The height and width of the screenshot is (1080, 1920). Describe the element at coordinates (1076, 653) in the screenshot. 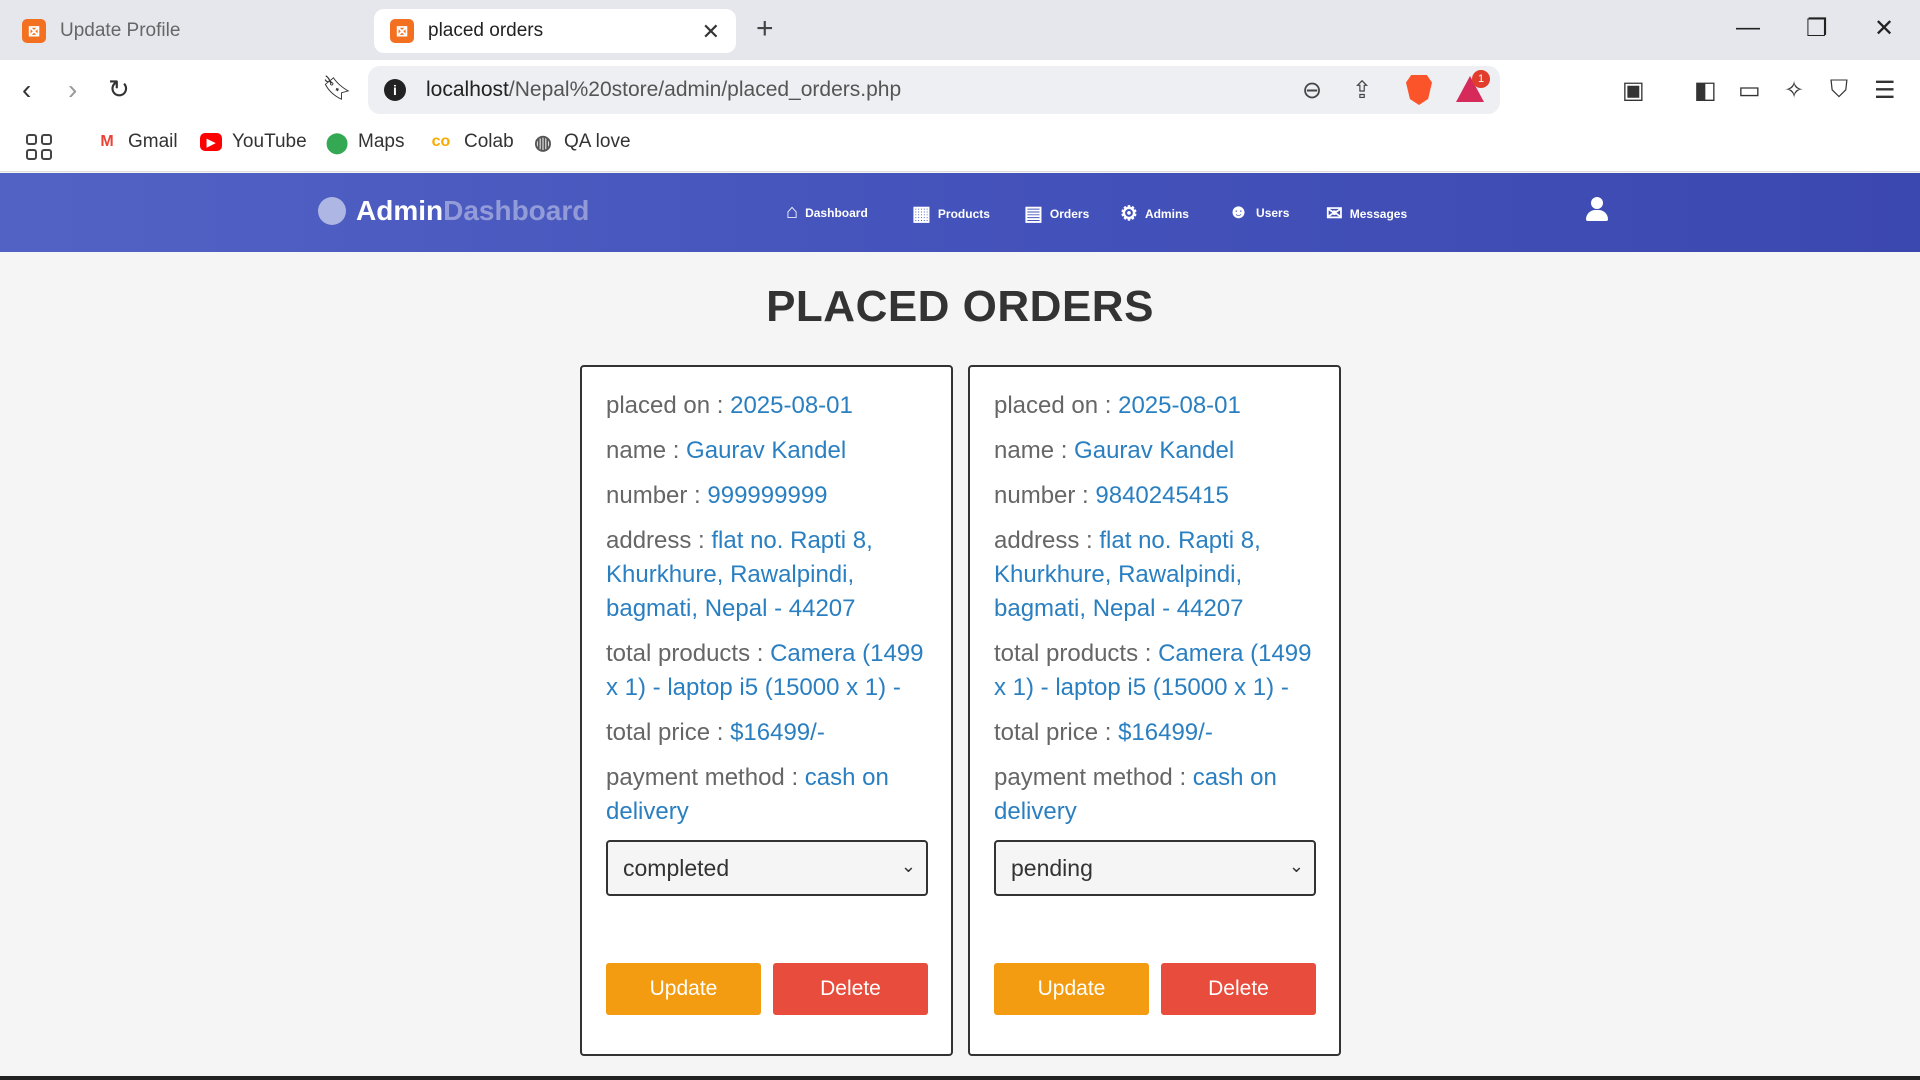

I see `field-label: total products :` at that location.